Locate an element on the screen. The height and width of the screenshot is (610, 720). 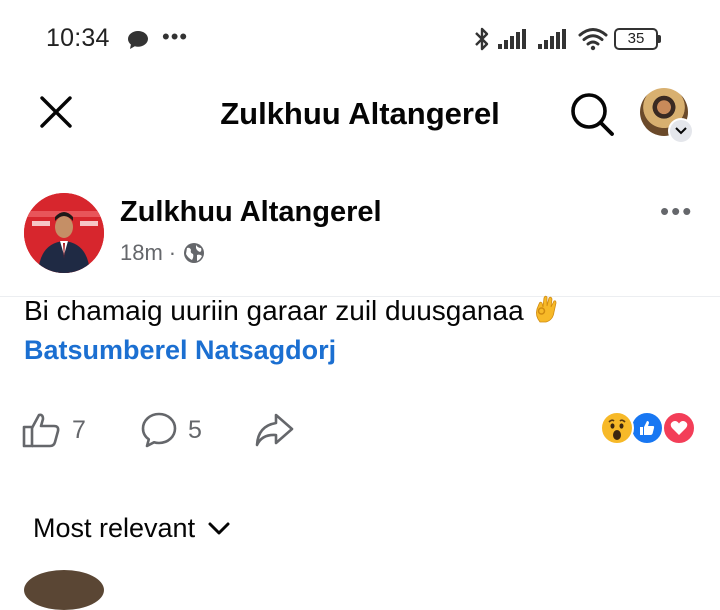
bluetooth-icon is located at coordinates (482, 39).